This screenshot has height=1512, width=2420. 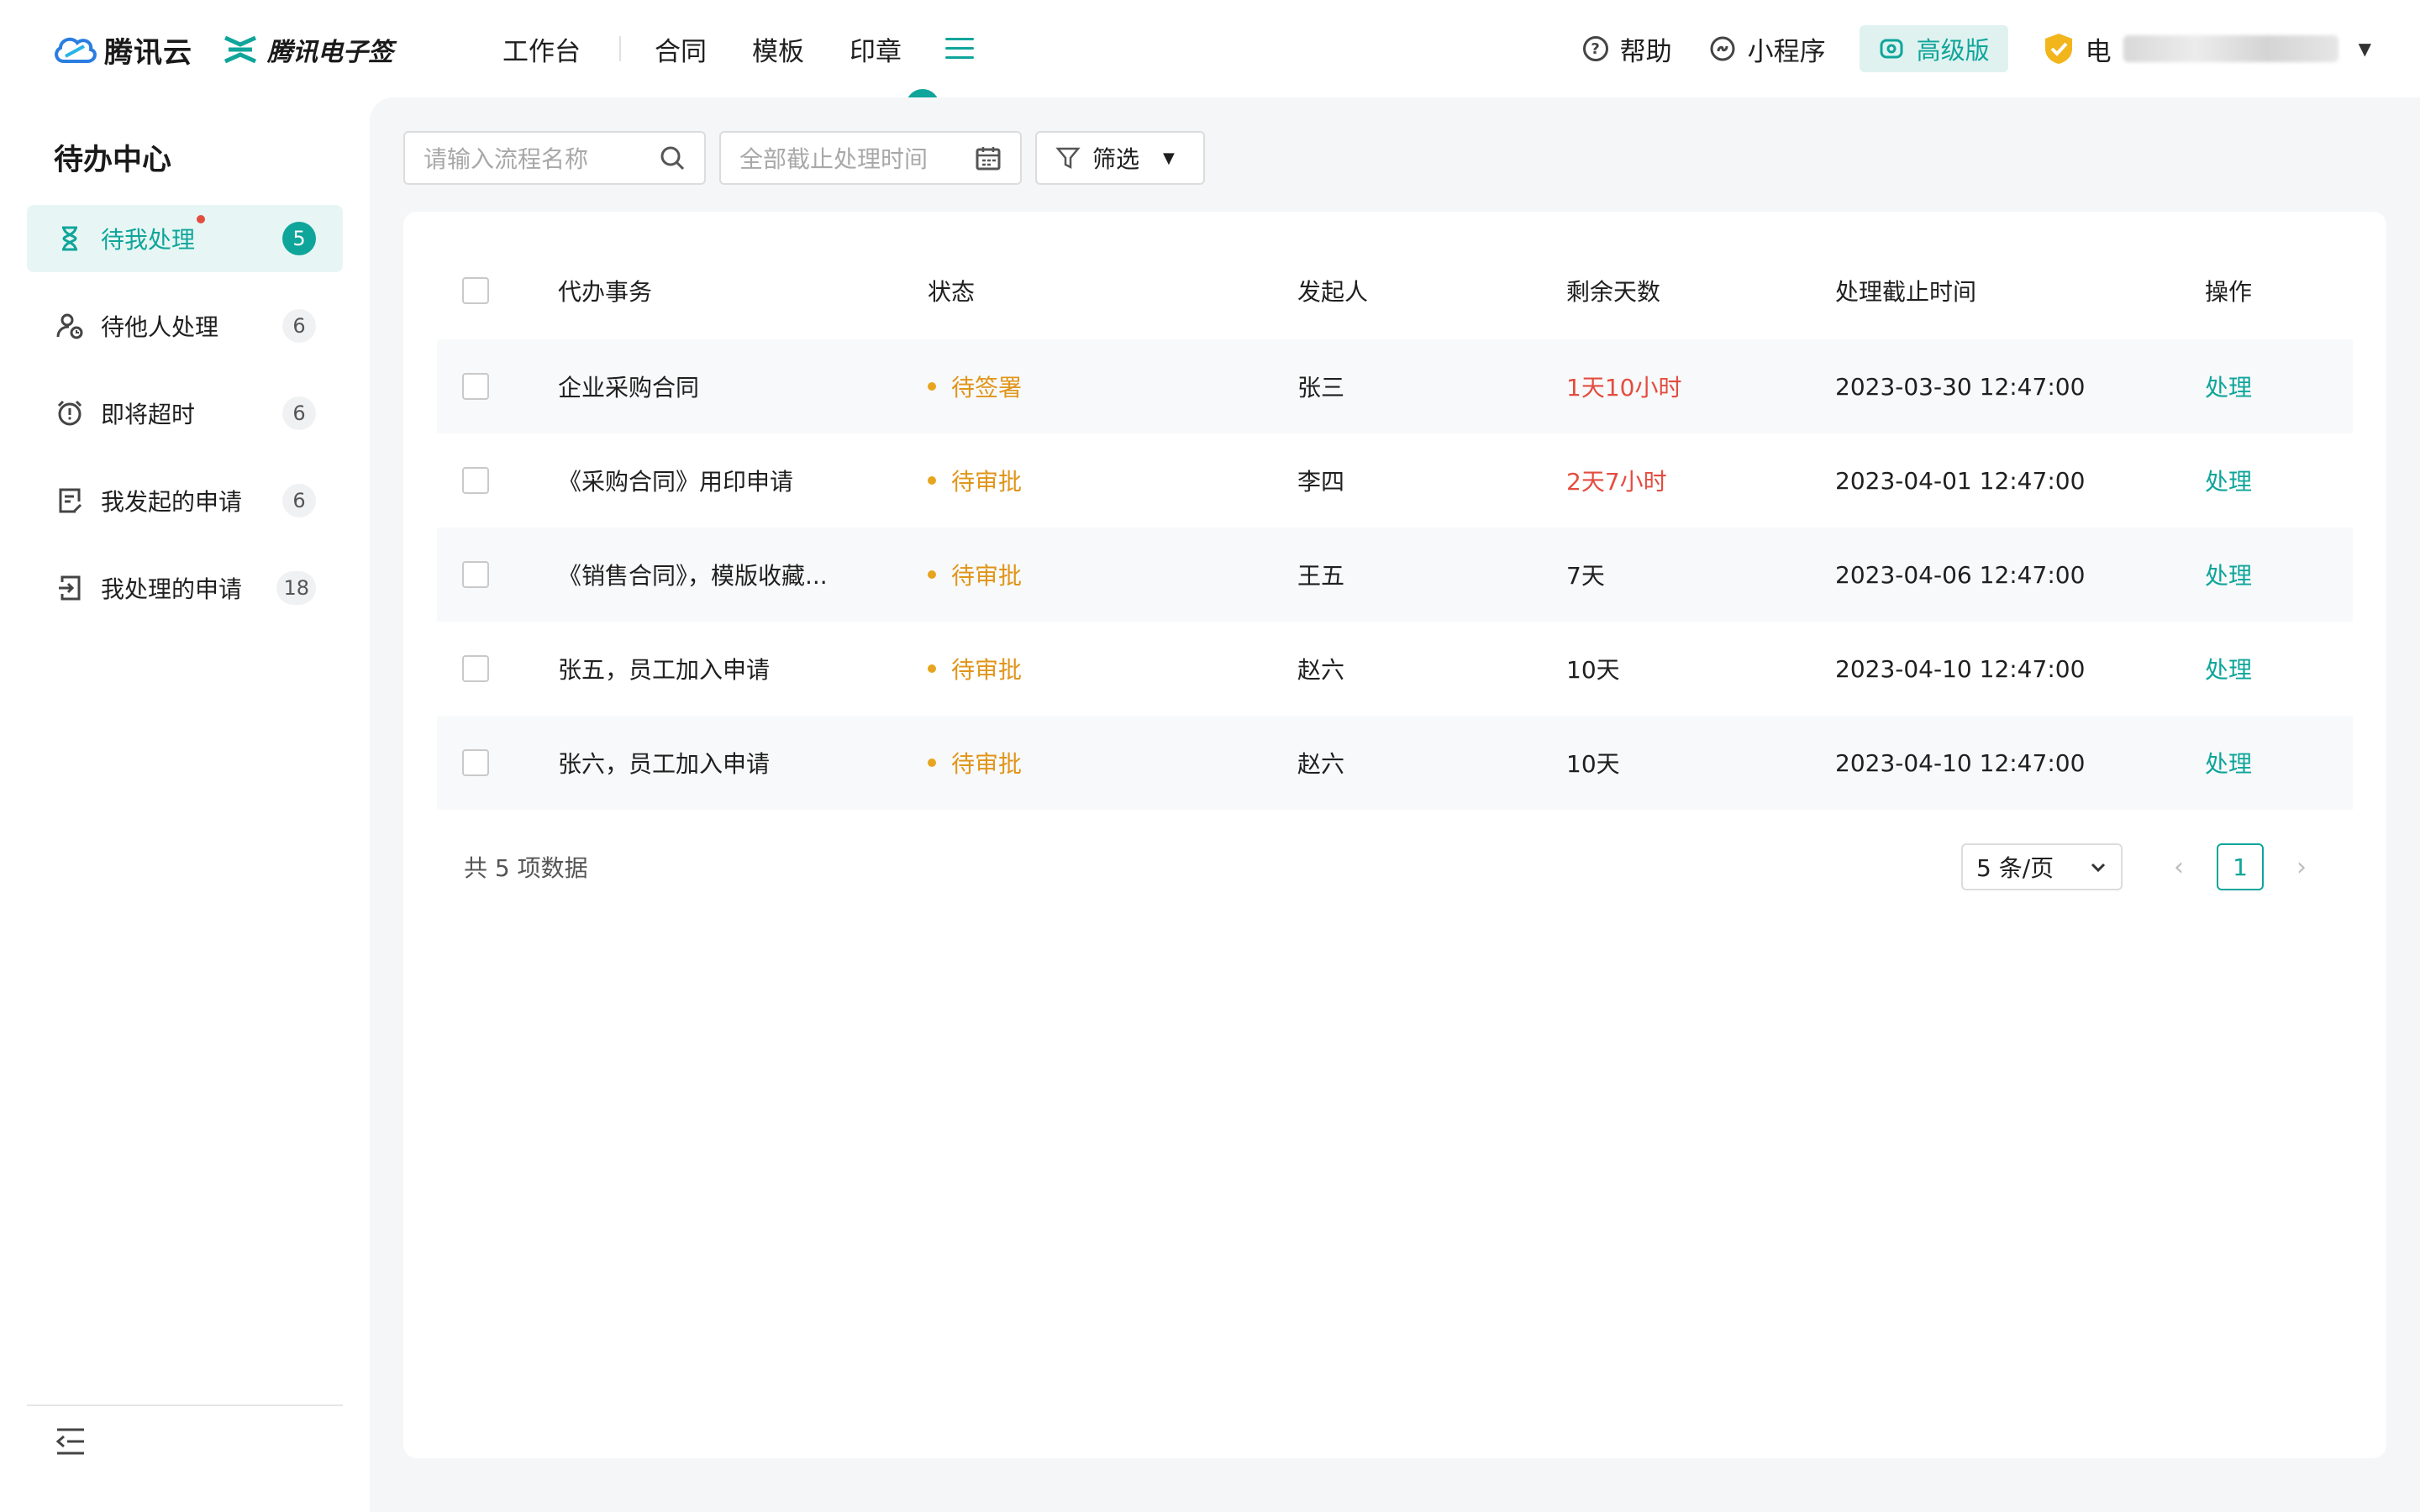 What do you see at coordinates (1961, 574) in the screenshot?
I see `deadline: 2023-04-06 12:47:00` at bounding box center [1961, 574].